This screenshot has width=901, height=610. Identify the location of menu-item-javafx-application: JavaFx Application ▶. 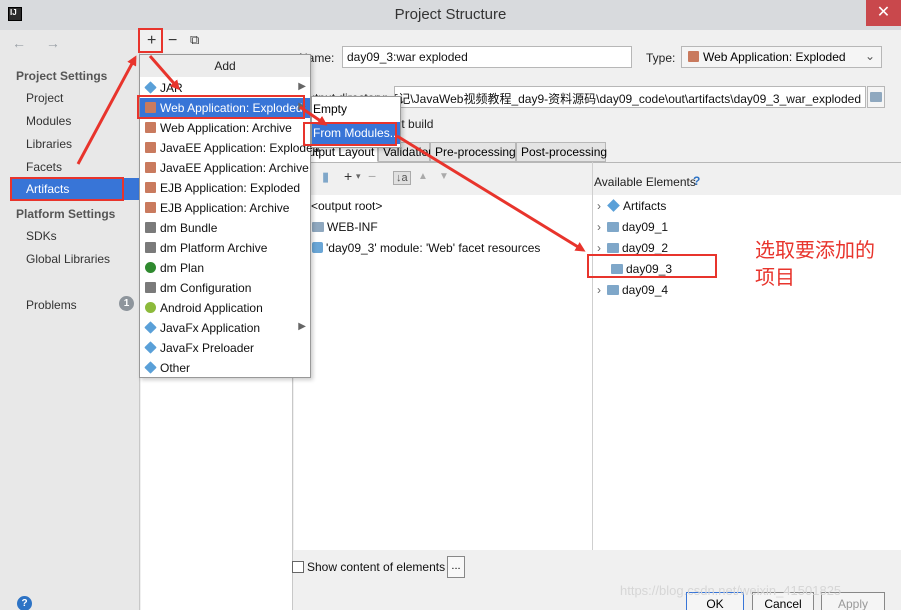
(225, 328).